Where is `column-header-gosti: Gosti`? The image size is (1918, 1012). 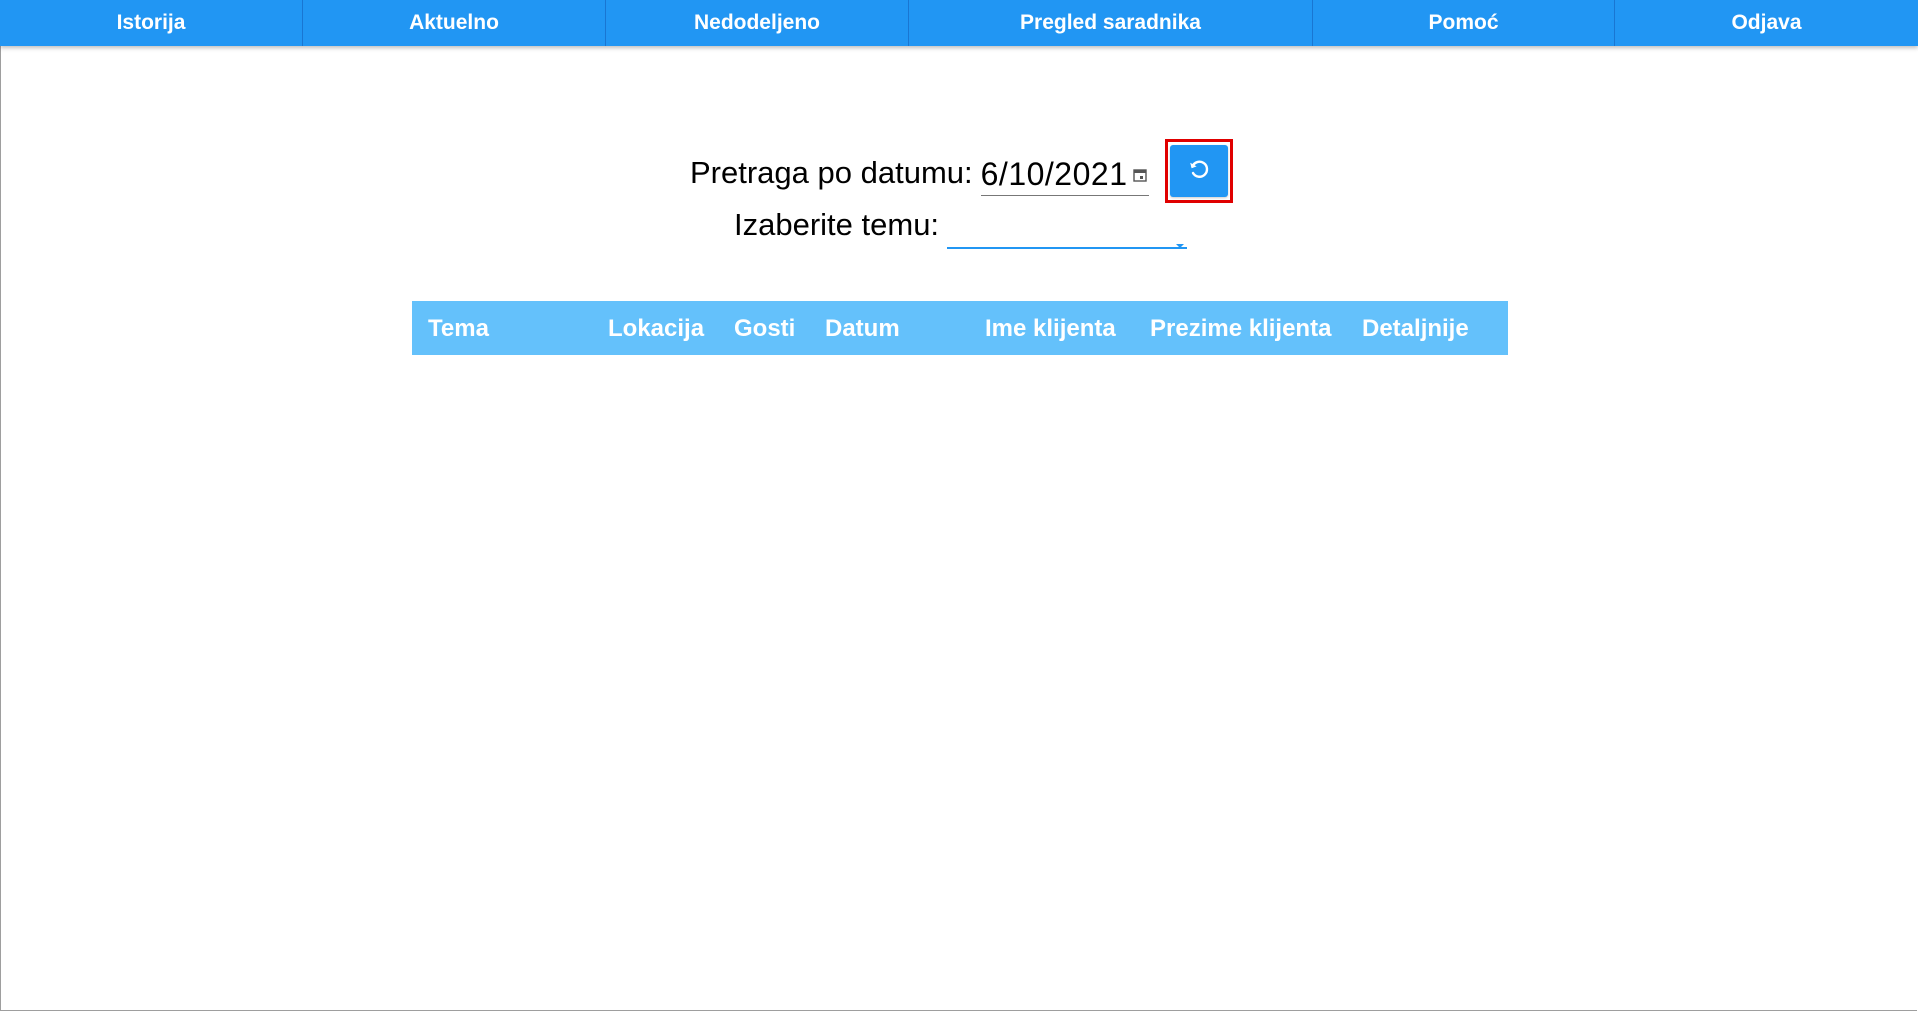 column-header-gosti: Gosti is located at coordinates (764, 328).